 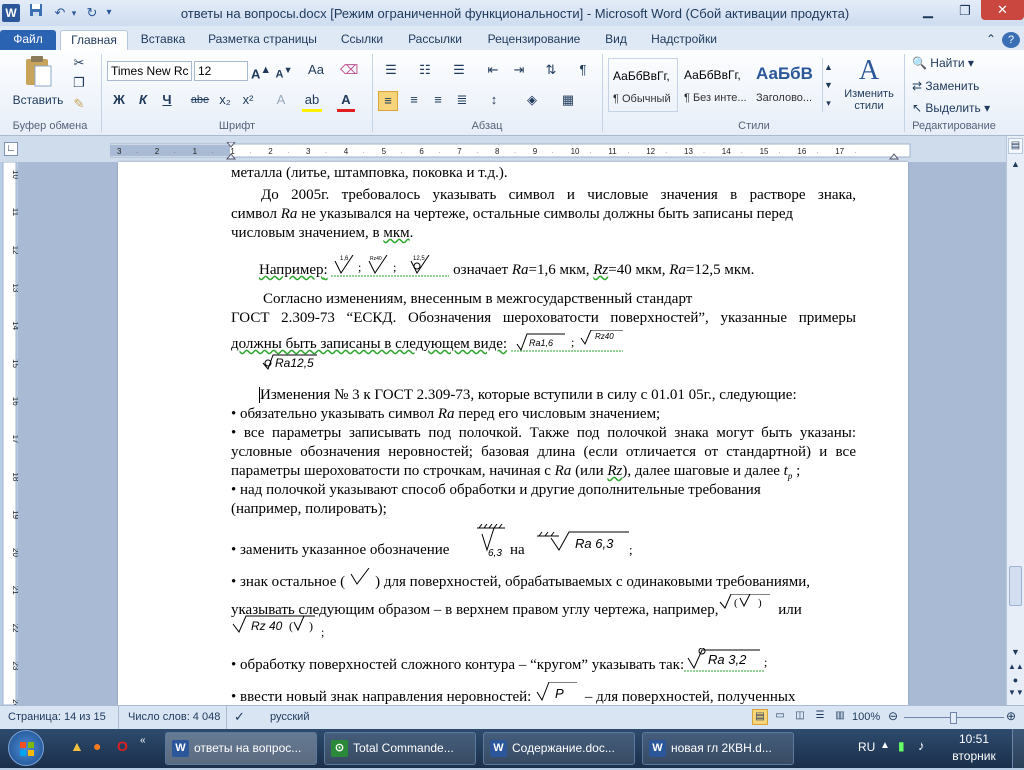 What do you see at coordinates (289, 717) in the screenshot?
I see `language-indicator: русский` at bounding box center [289, 717].